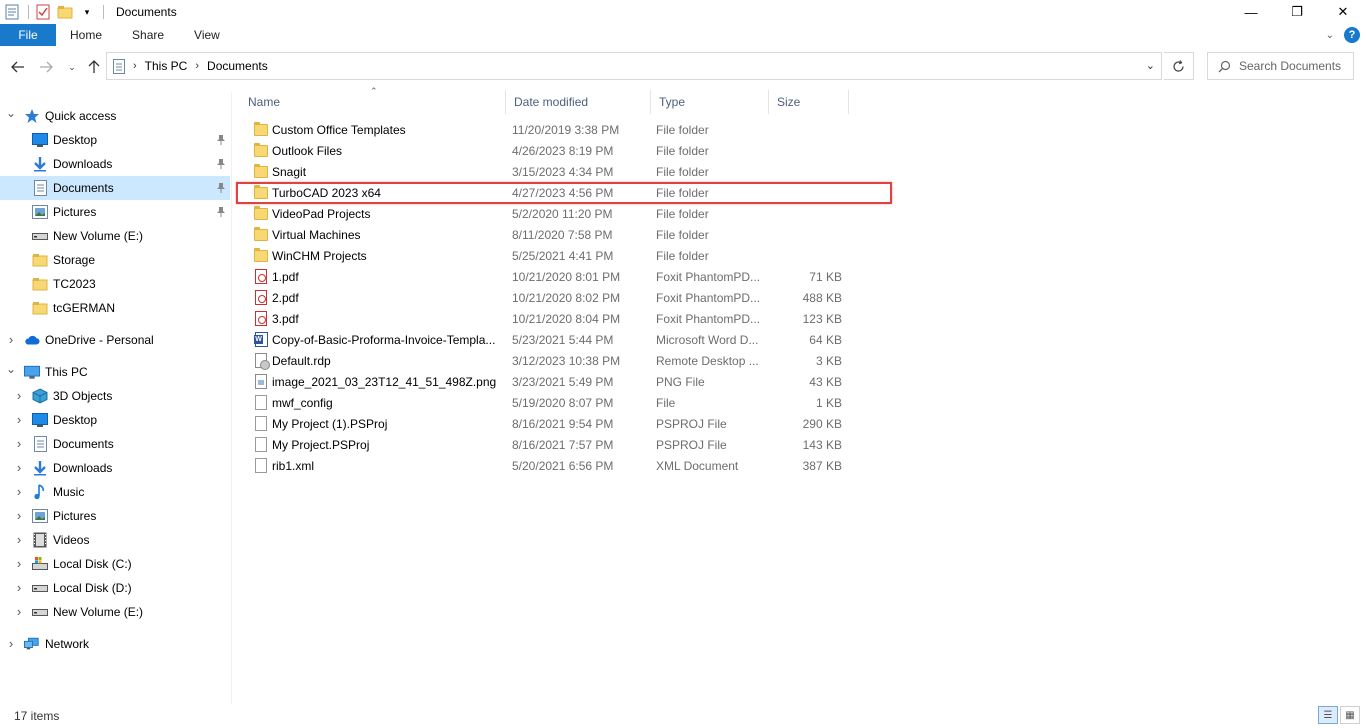 Image resolution: width=1366 pixels, height=728 pixels. Describe the element at coordinates (237, 66) in the screenshot. I see `breadcrumb-documents: Documents` at that location.